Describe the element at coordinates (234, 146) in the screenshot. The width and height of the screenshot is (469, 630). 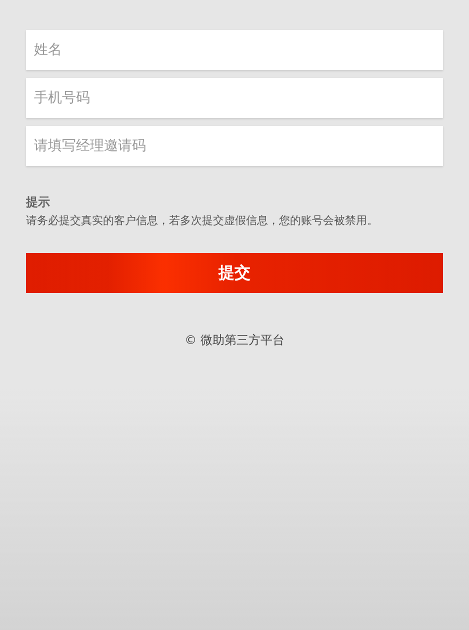
I see `input-field: 请填写经理邀请码` at that location.